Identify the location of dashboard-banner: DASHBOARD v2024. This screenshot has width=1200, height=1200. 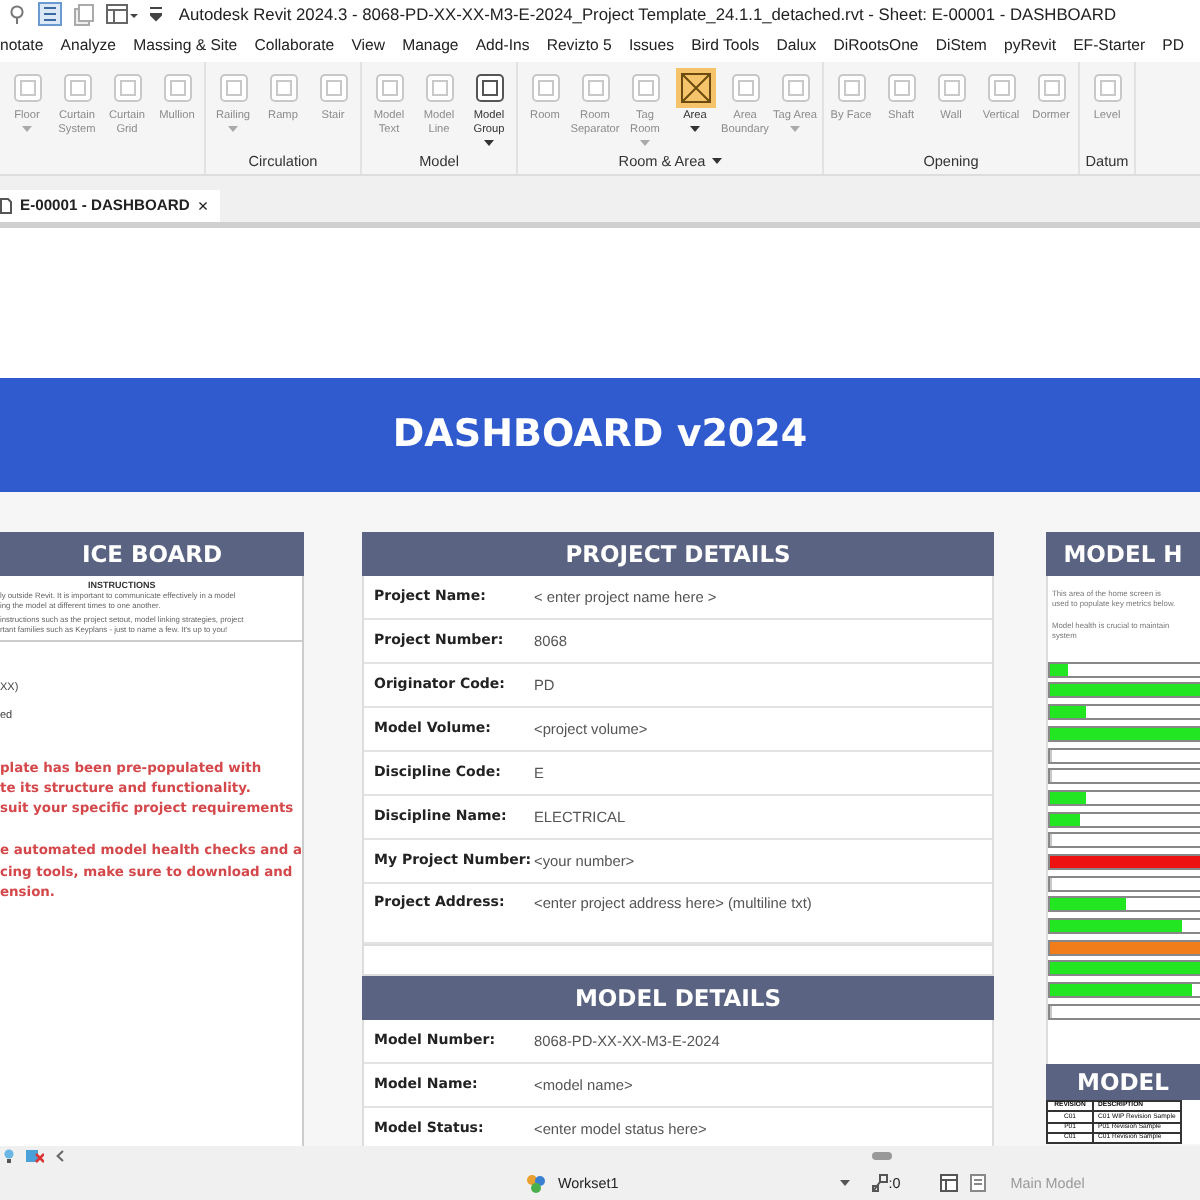
(600, 434).